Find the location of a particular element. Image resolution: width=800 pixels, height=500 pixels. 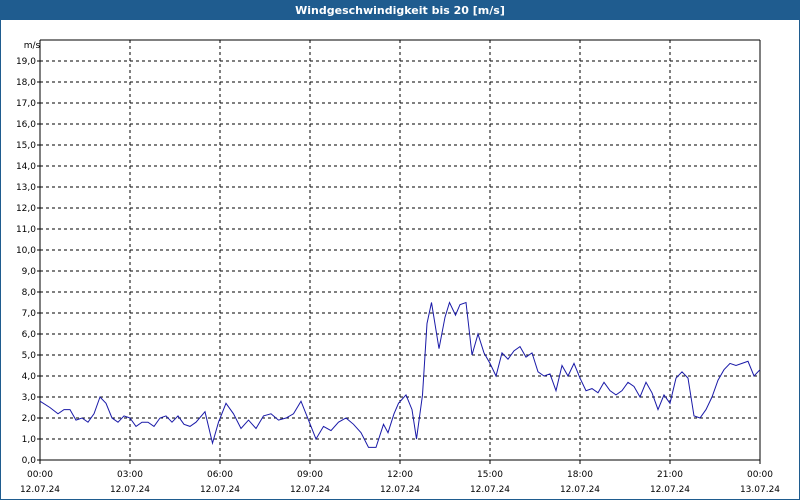

y-tick-label: 2,0 is located at coordinates (29, 419).